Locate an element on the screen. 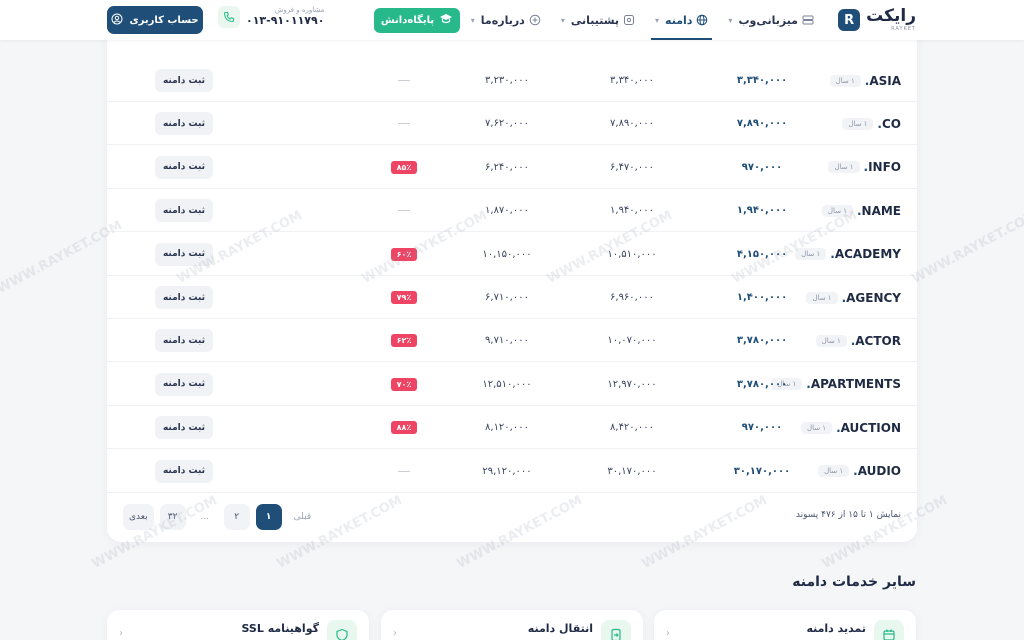 This screenshot has width=1024, height=640. knowledge-base-button: پایگاه‌دانش is located at coordinates (417, 20).